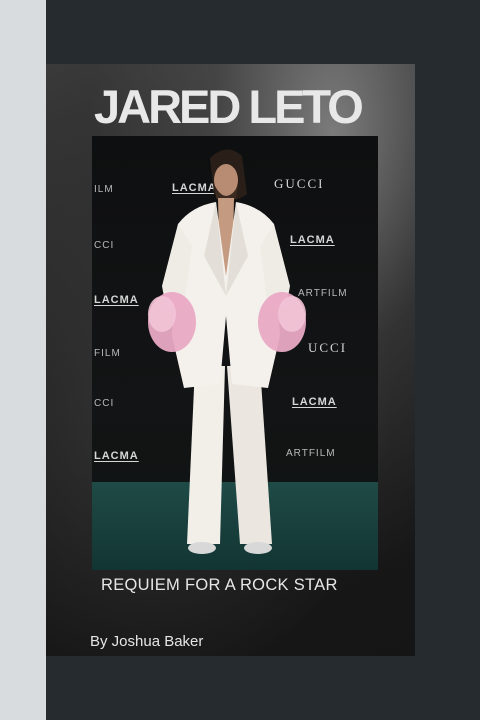 The width and height of the screenshot is (480, 720). I want to click on author-line: By Joshua Baker, so click(147, 641).